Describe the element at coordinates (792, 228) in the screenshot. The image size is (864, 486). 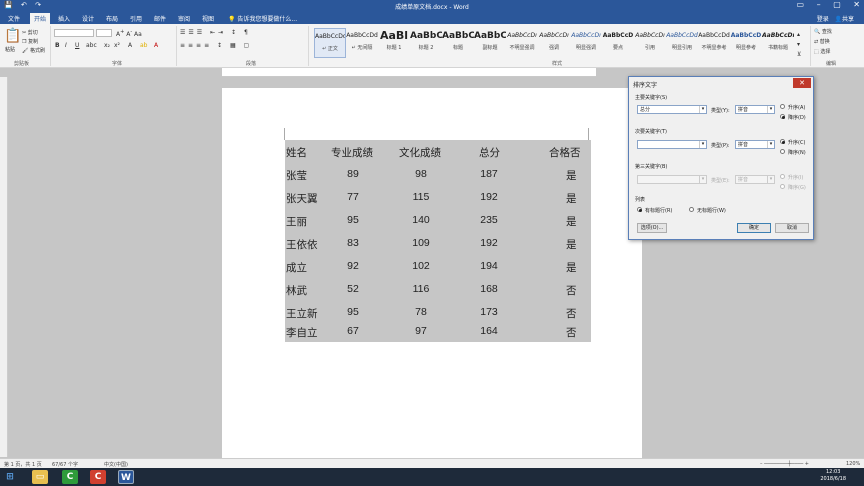
I see `cancel-button: 取消` at that location.